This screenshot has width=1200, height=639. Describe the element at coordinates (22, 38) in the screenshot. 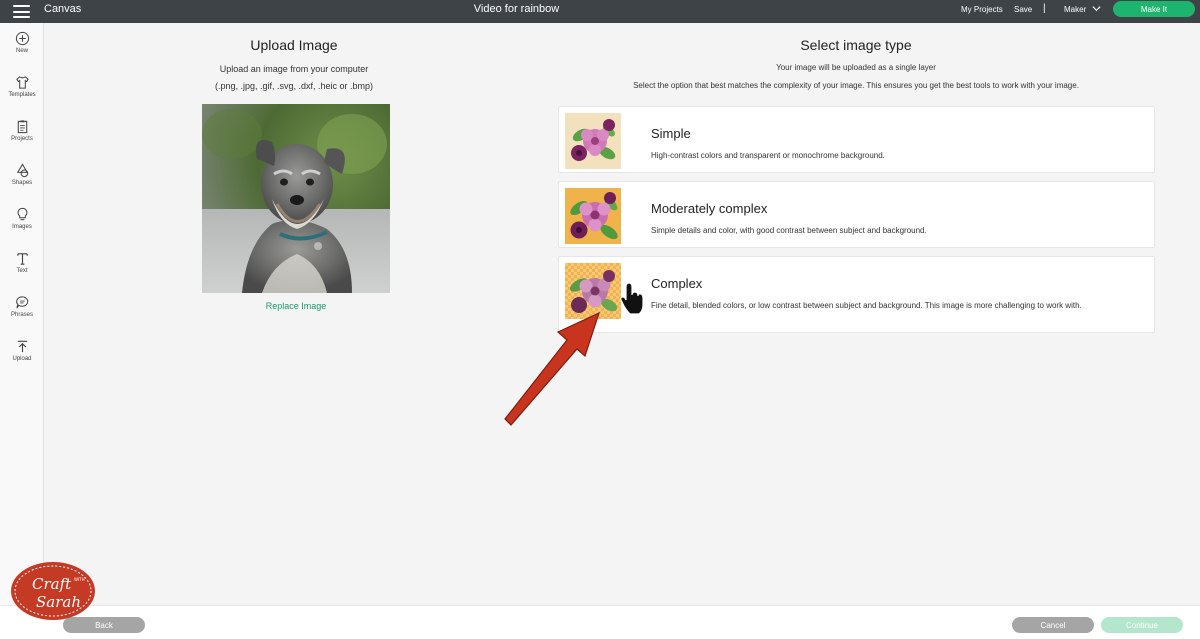

I see `plus-circle-icon` at that location.